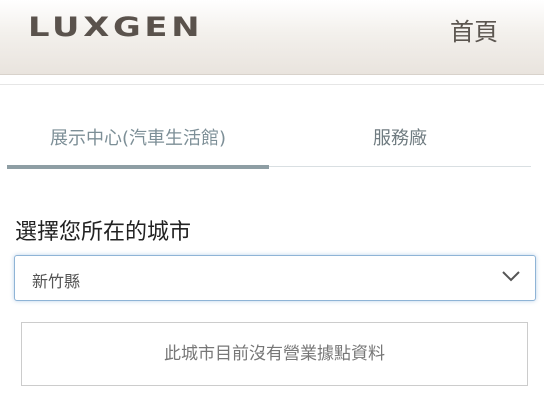 The image size is (544, 400). I want to click on divider, so click(272, 84).